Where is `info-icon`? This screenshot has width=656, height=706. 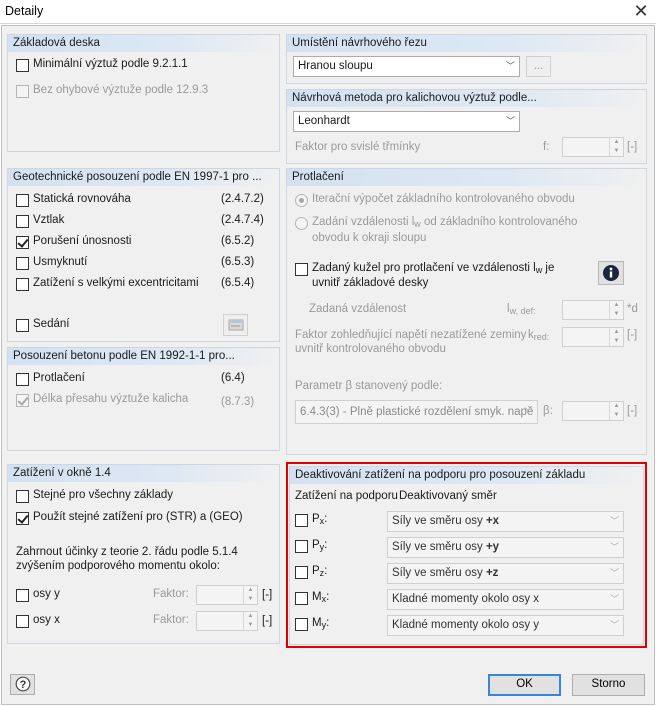 info-icon is located at coordinates (611, 273).